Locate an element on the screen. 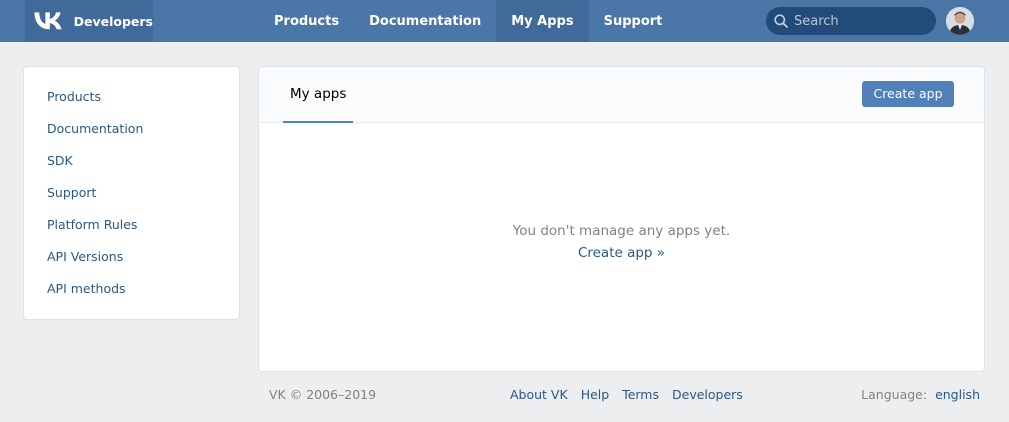 Image resolution: width=1009 pixels, height=422 pixels. nav-products: Products is located at coordinates (306, 21).